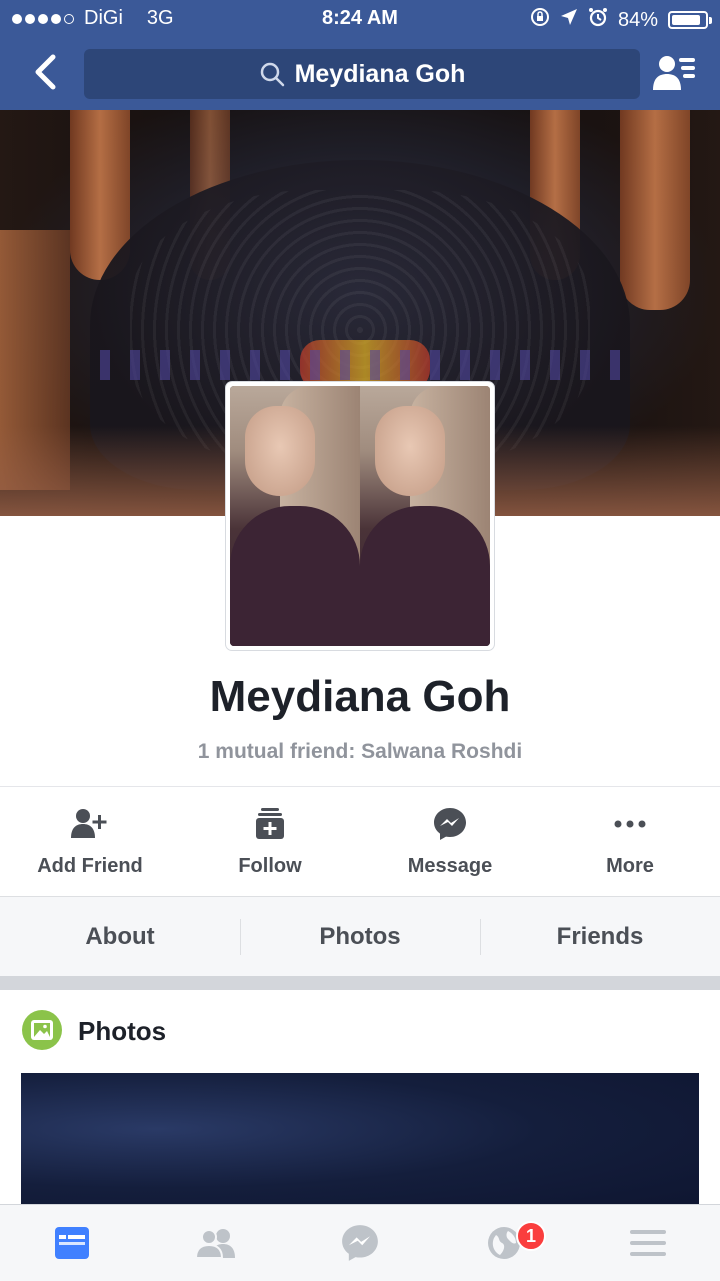 The height and width of the screenshot is (1281, 720). Describe the element at coordinates (380, 73) in the screenshot. I see `search-query: Meydiana Goh` at that location.